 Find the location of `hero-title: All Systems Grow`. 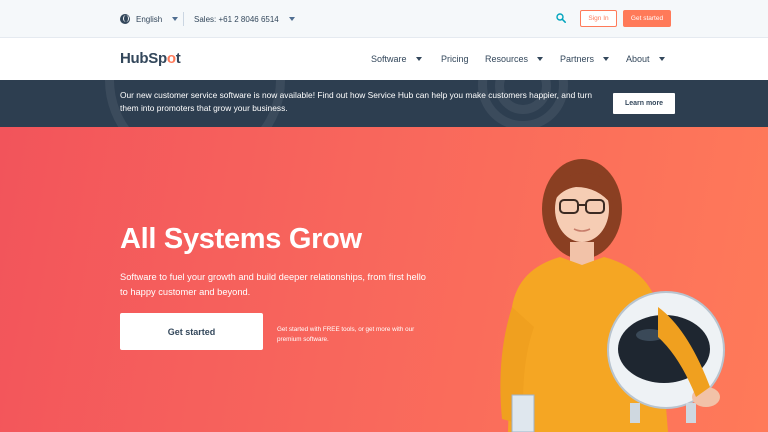

hero-title: All Systems Grow is located at coordinates (241, 239).